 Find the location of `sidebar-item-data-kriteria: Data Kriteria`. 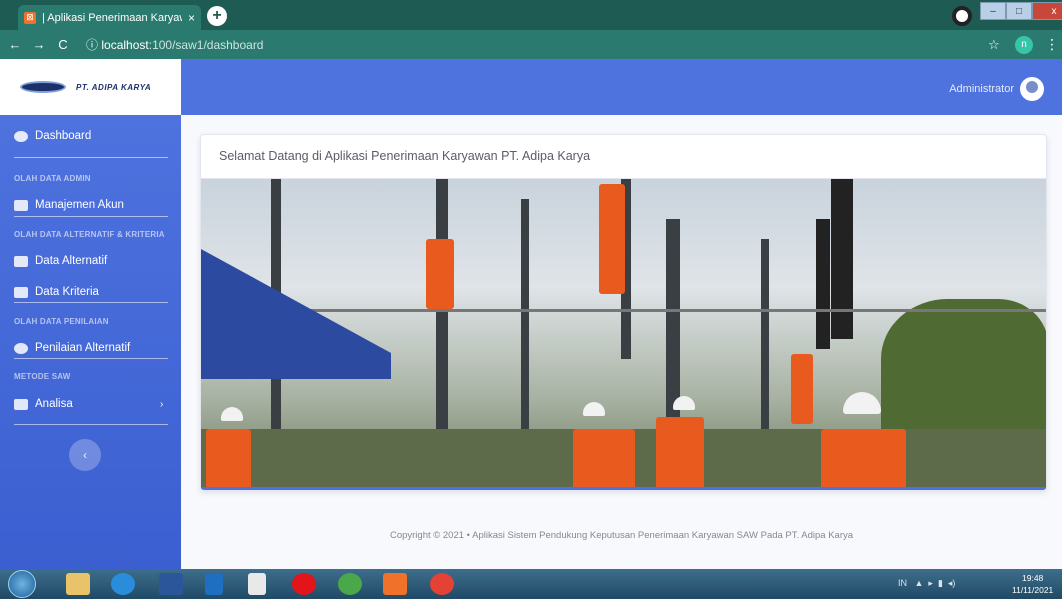

sidebar-item-data-kriteria: Data Kriteria is located at coordinates (56, 292).